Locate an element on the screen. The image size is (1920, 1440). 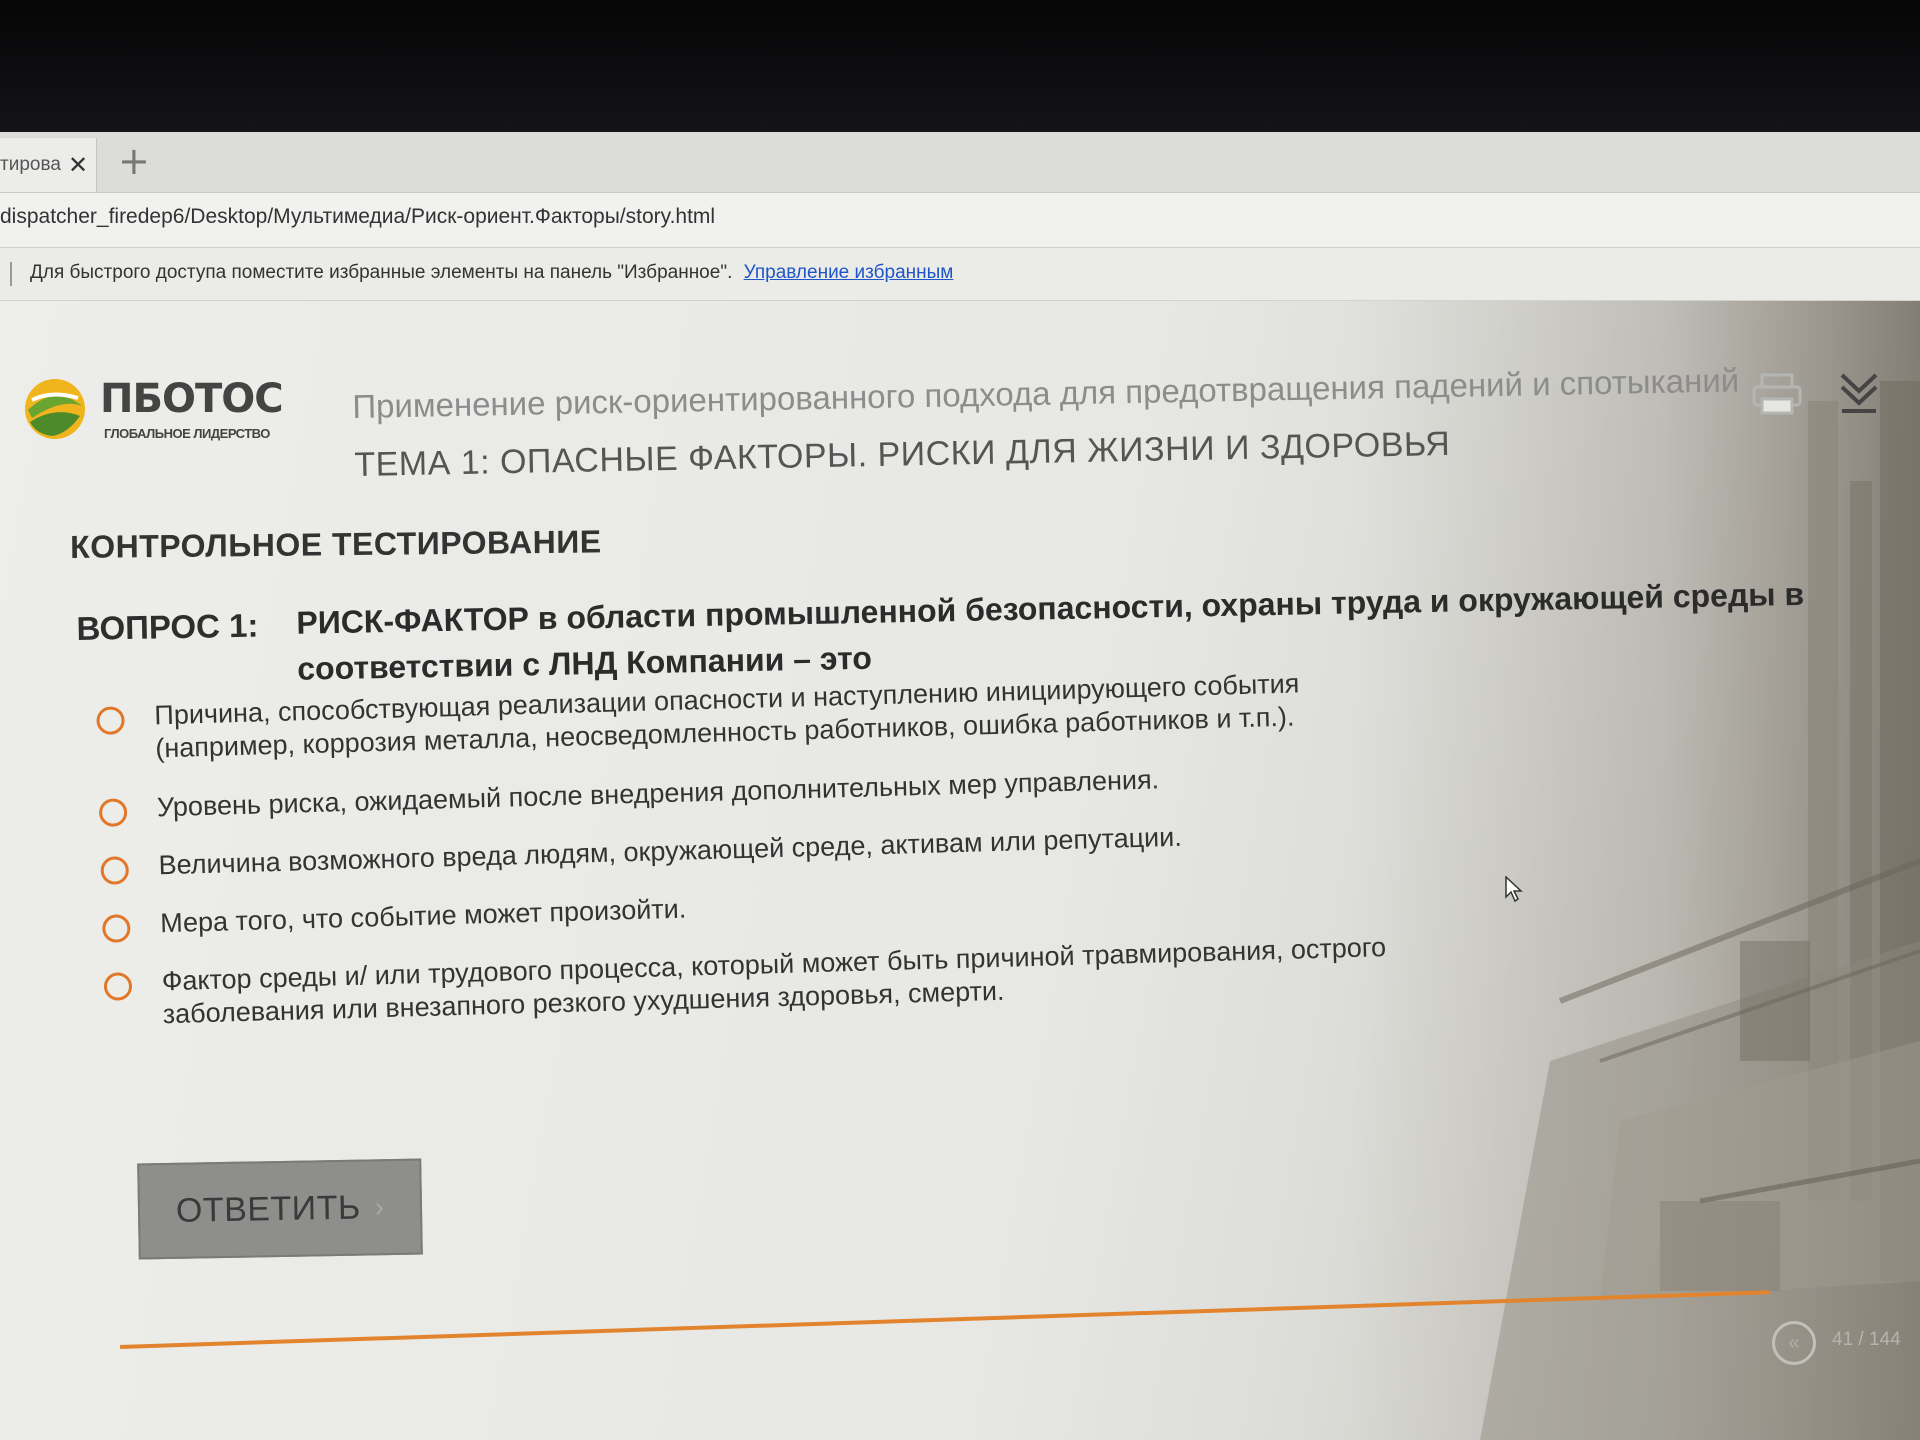
section-heading: КОНТРОЛЬНОЕ ТЕСТИРОВАНИЕ is located at coordinates (336, 544).